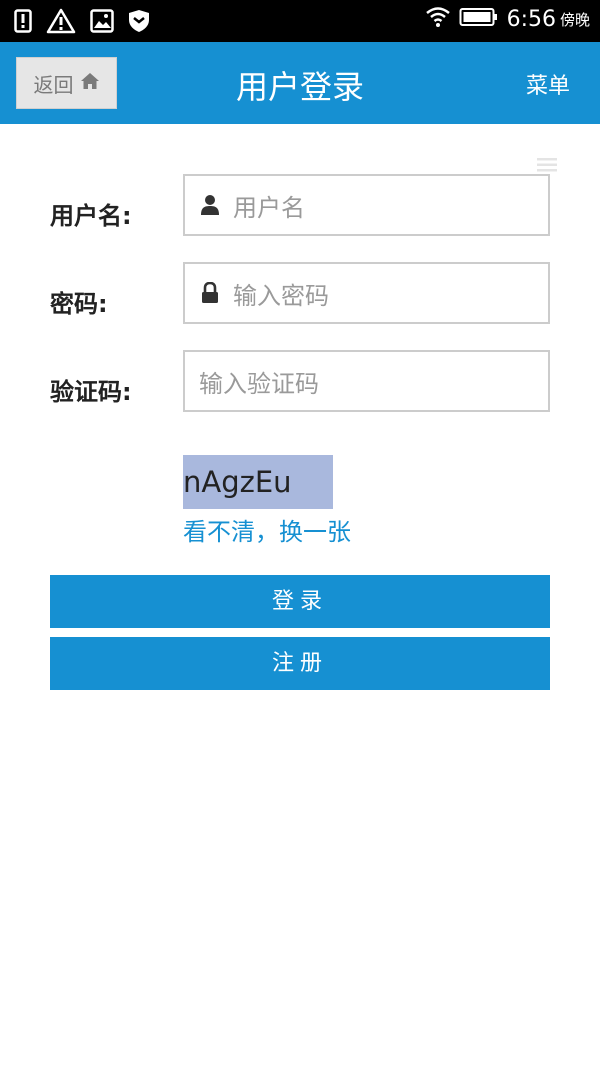 The height and width of the screenshot is (1067, 600). Describe the element at coordinates (479, 19) in the screenshot. I see `battery-icon` at that location.